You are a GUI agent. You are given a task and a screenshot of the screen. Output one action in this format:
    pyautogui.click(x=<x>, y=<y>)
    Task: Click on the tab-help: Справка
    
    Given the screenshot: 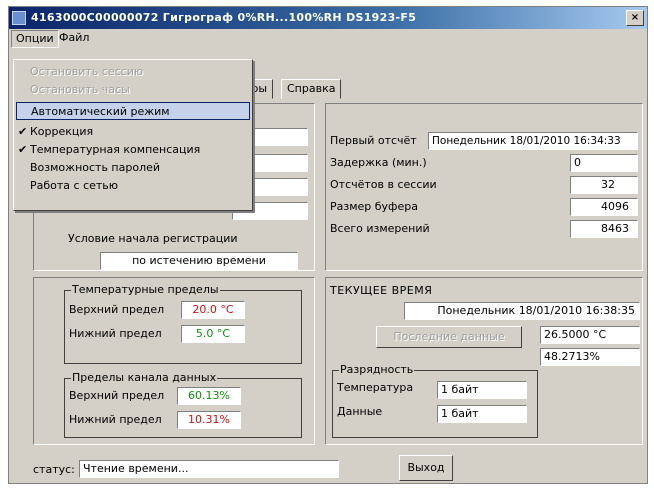 What is the action you would take?
    pyautogui.click(x=311, y=89)
    